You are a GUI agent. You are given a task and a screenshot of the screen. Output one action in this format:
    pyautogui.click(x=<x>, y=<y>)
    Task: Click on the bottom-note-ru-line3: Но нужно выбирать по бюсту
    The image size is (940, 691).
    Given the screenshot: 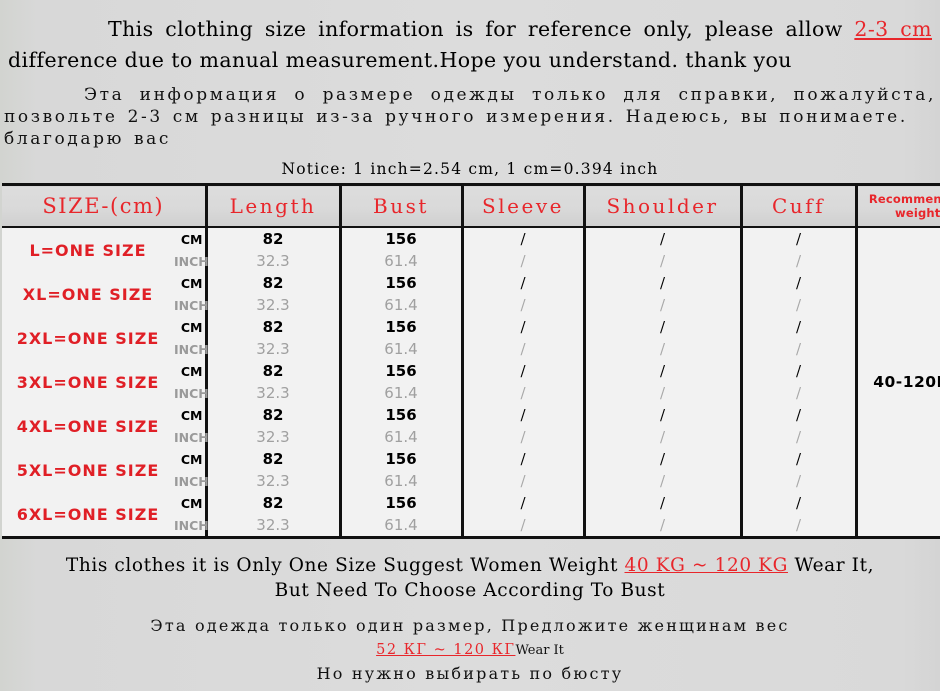 What is the action you would take?
    pyautogui.click(x=470, y=673)
    